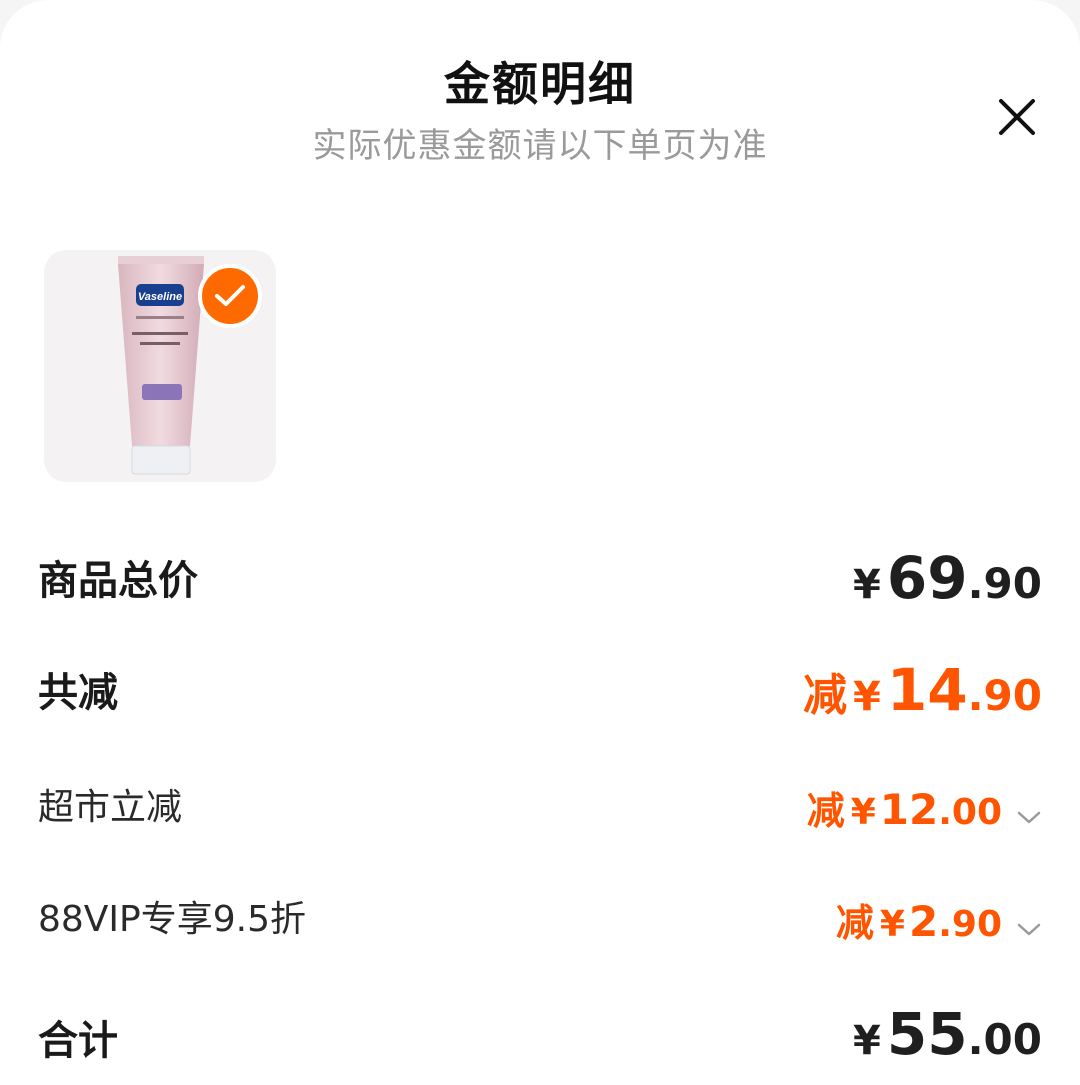 This screenshot has height=1085, width=1080. I want to click on row-total-discount: 共减 减 ¥14.90, so click(540, 690).